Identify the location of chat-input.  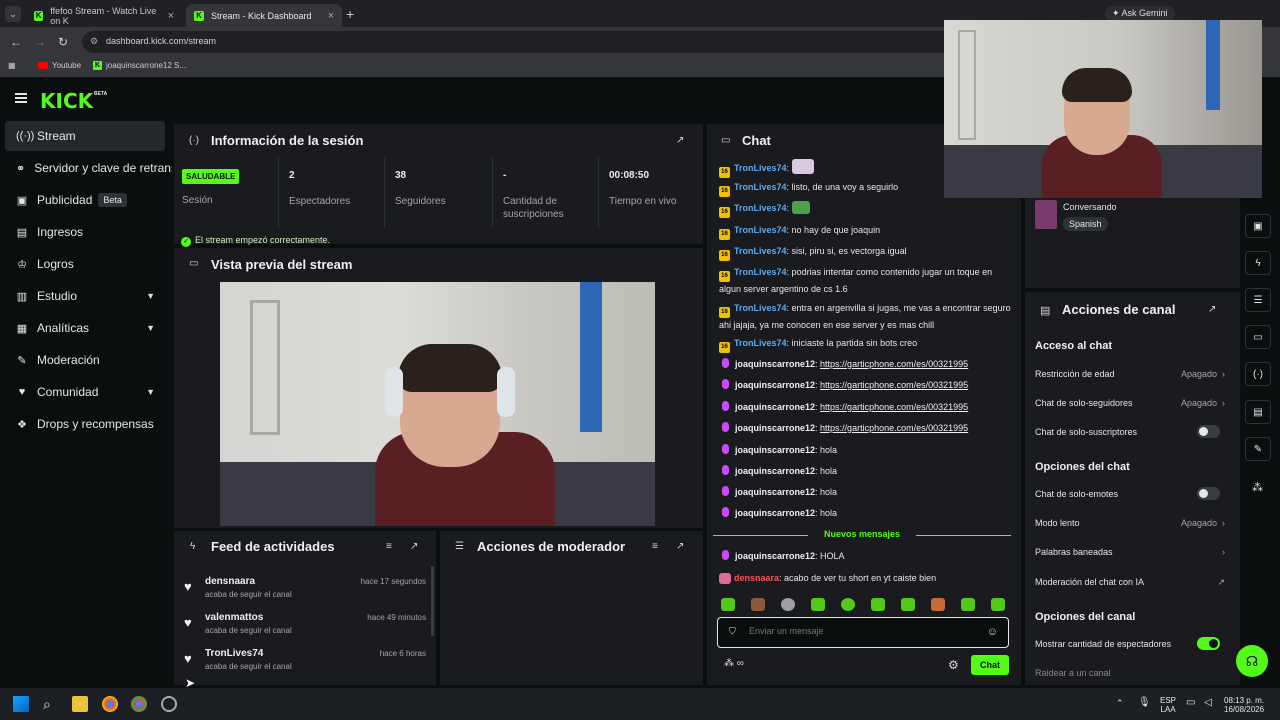
(864, 631).